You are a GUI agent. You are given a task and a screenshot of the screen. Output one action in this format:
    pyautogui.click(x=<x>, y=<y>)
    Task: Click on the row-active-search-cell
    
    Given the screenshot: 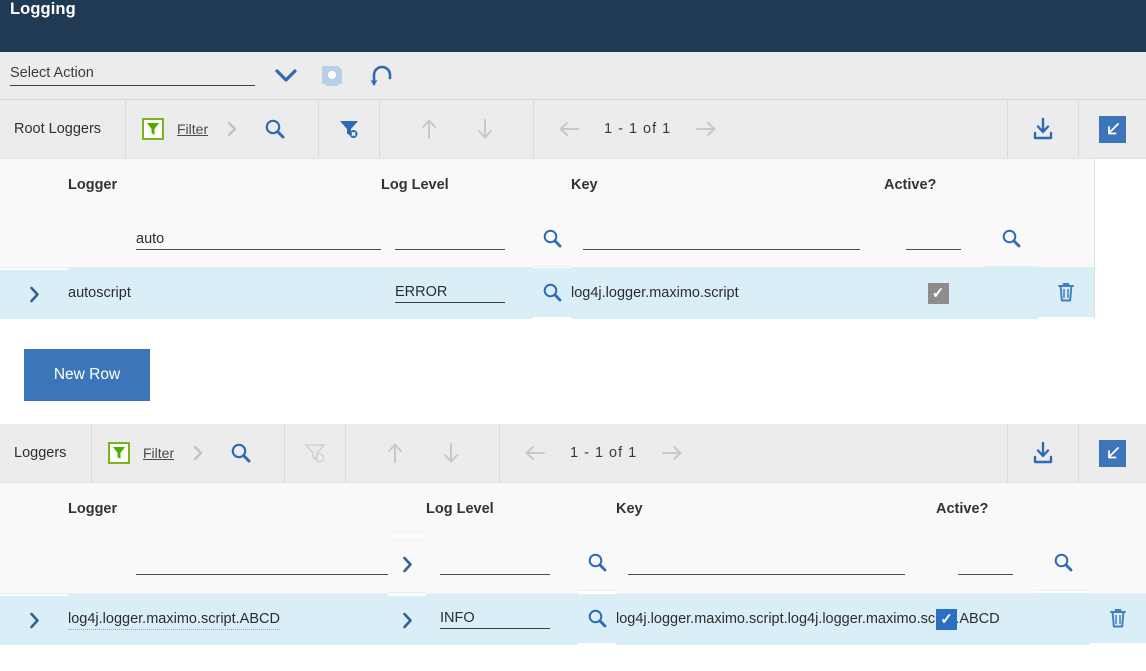 What is the action you would take?
    pyautogui.click(x=1011, y=293)
    